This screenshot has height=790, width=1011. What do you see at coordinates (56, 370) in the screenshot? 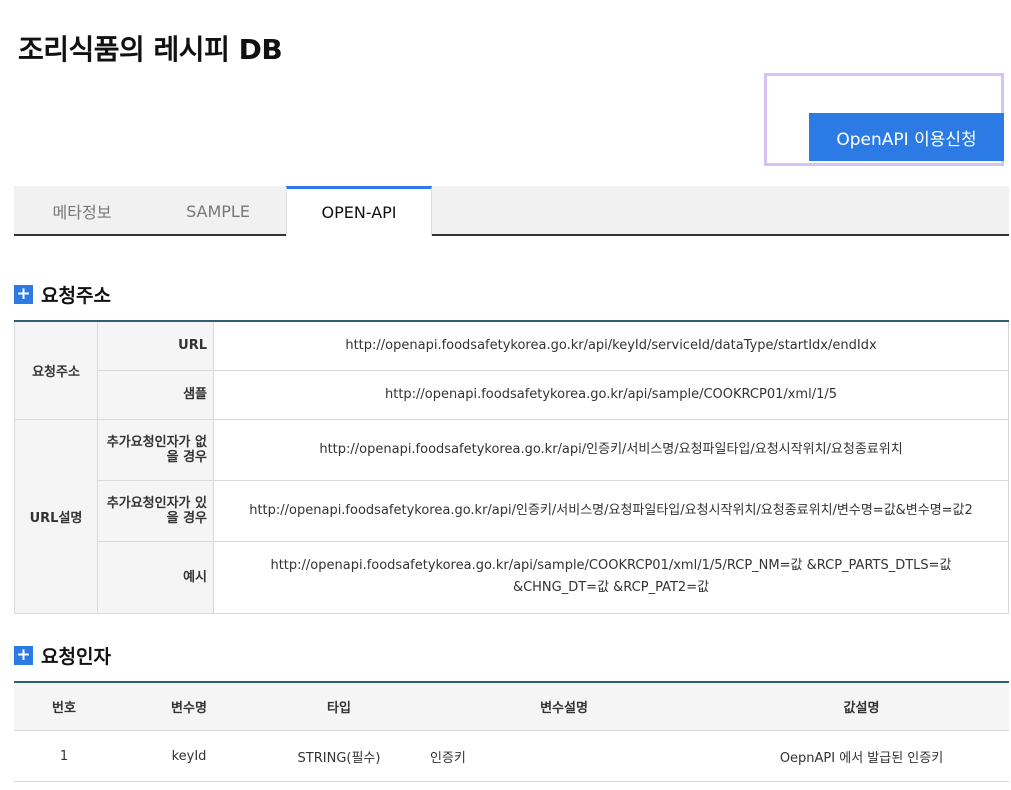
I see `group-label-request-address: 요청주소` at bounding box center [56, 370].